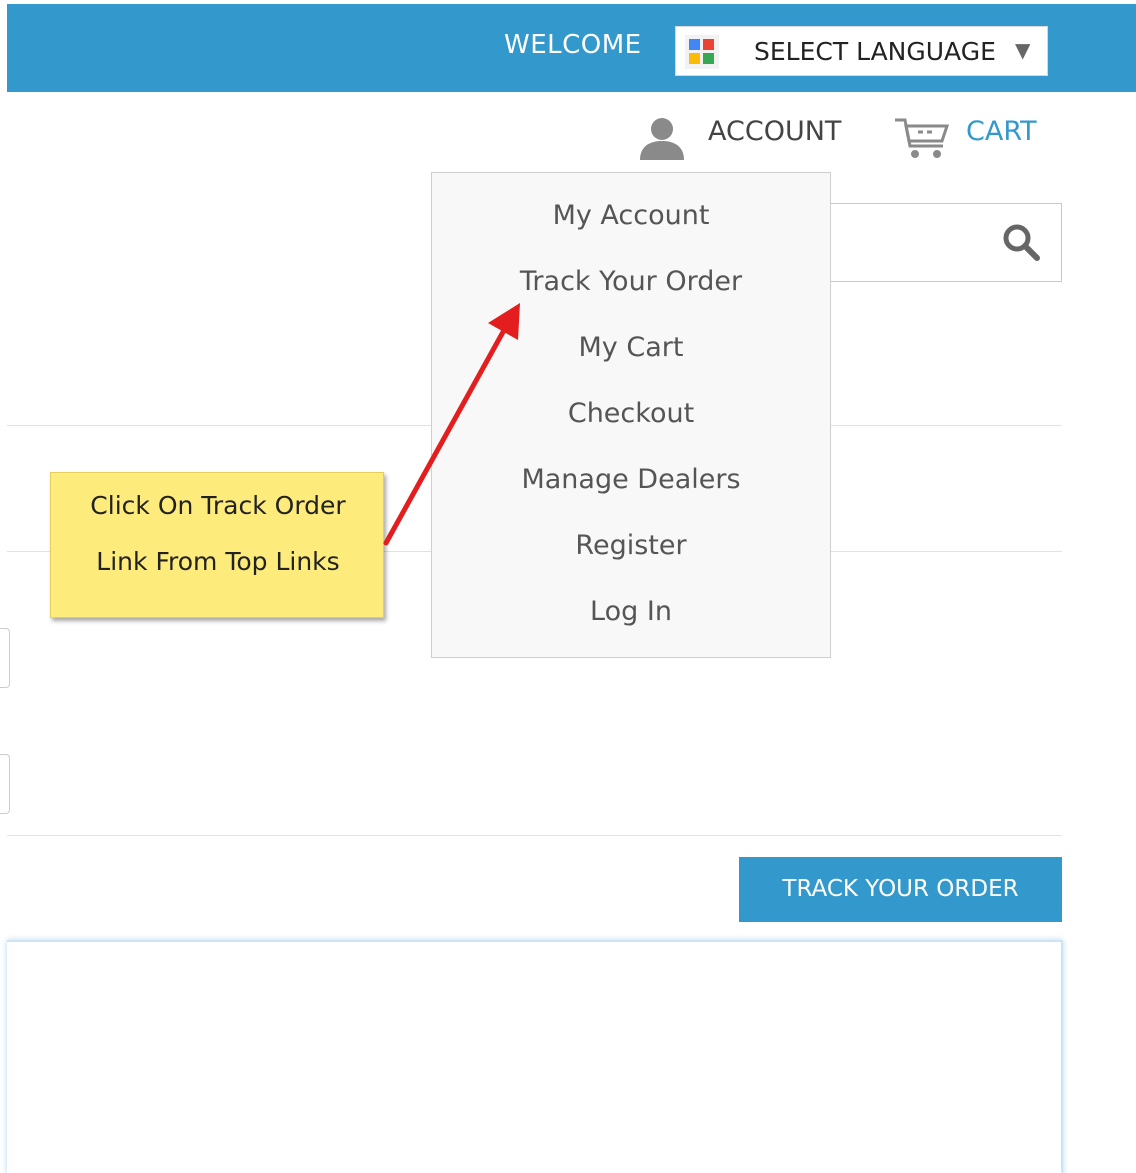 This screenshot has height=1173, width=1136. Describe the element at coordinates (218, 505) in the screenshot. I see `callout-line-1: Click On Track Order` at that location.